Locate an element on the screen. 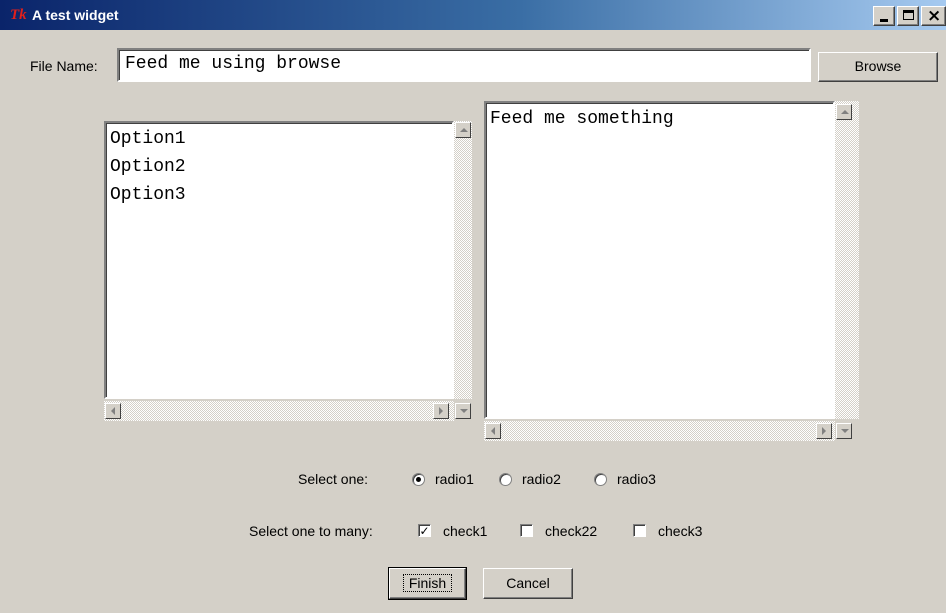 The image size is (946, 613). maximize-icon is located at coordinates (908, 15).